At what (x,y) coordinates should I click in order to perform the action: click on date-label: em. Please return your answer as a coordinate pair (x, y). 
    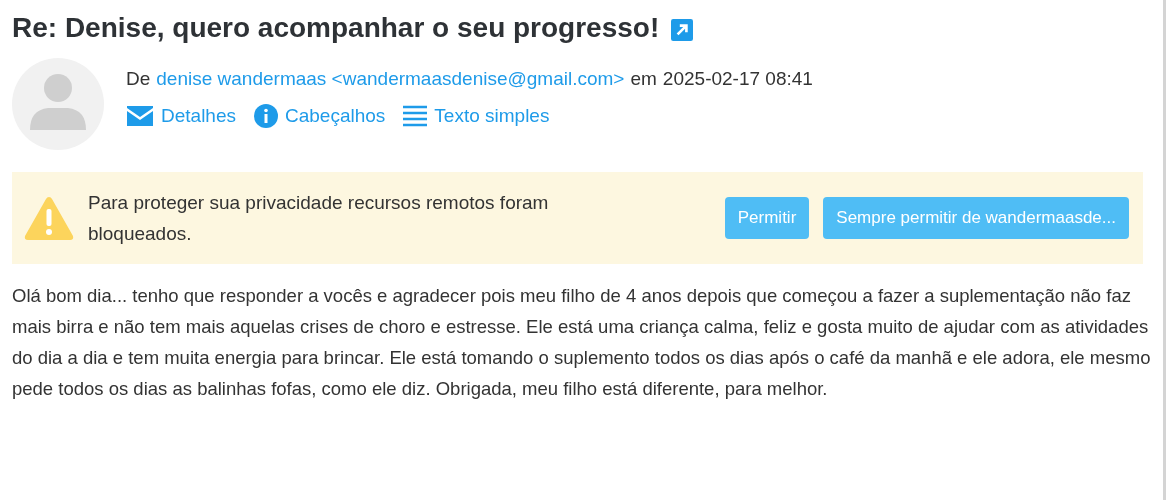
    Looking at the image, I should click on (643, 79).